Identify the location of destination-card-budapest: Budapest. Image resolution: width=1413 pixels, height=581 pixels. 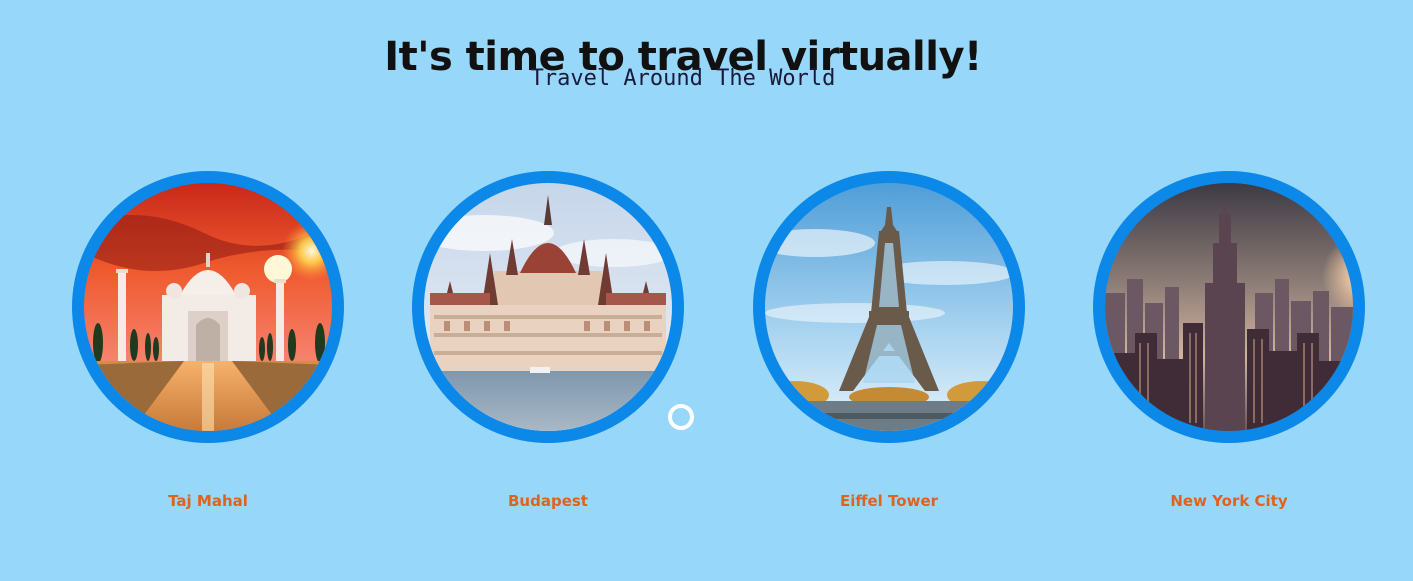
(548, 341).